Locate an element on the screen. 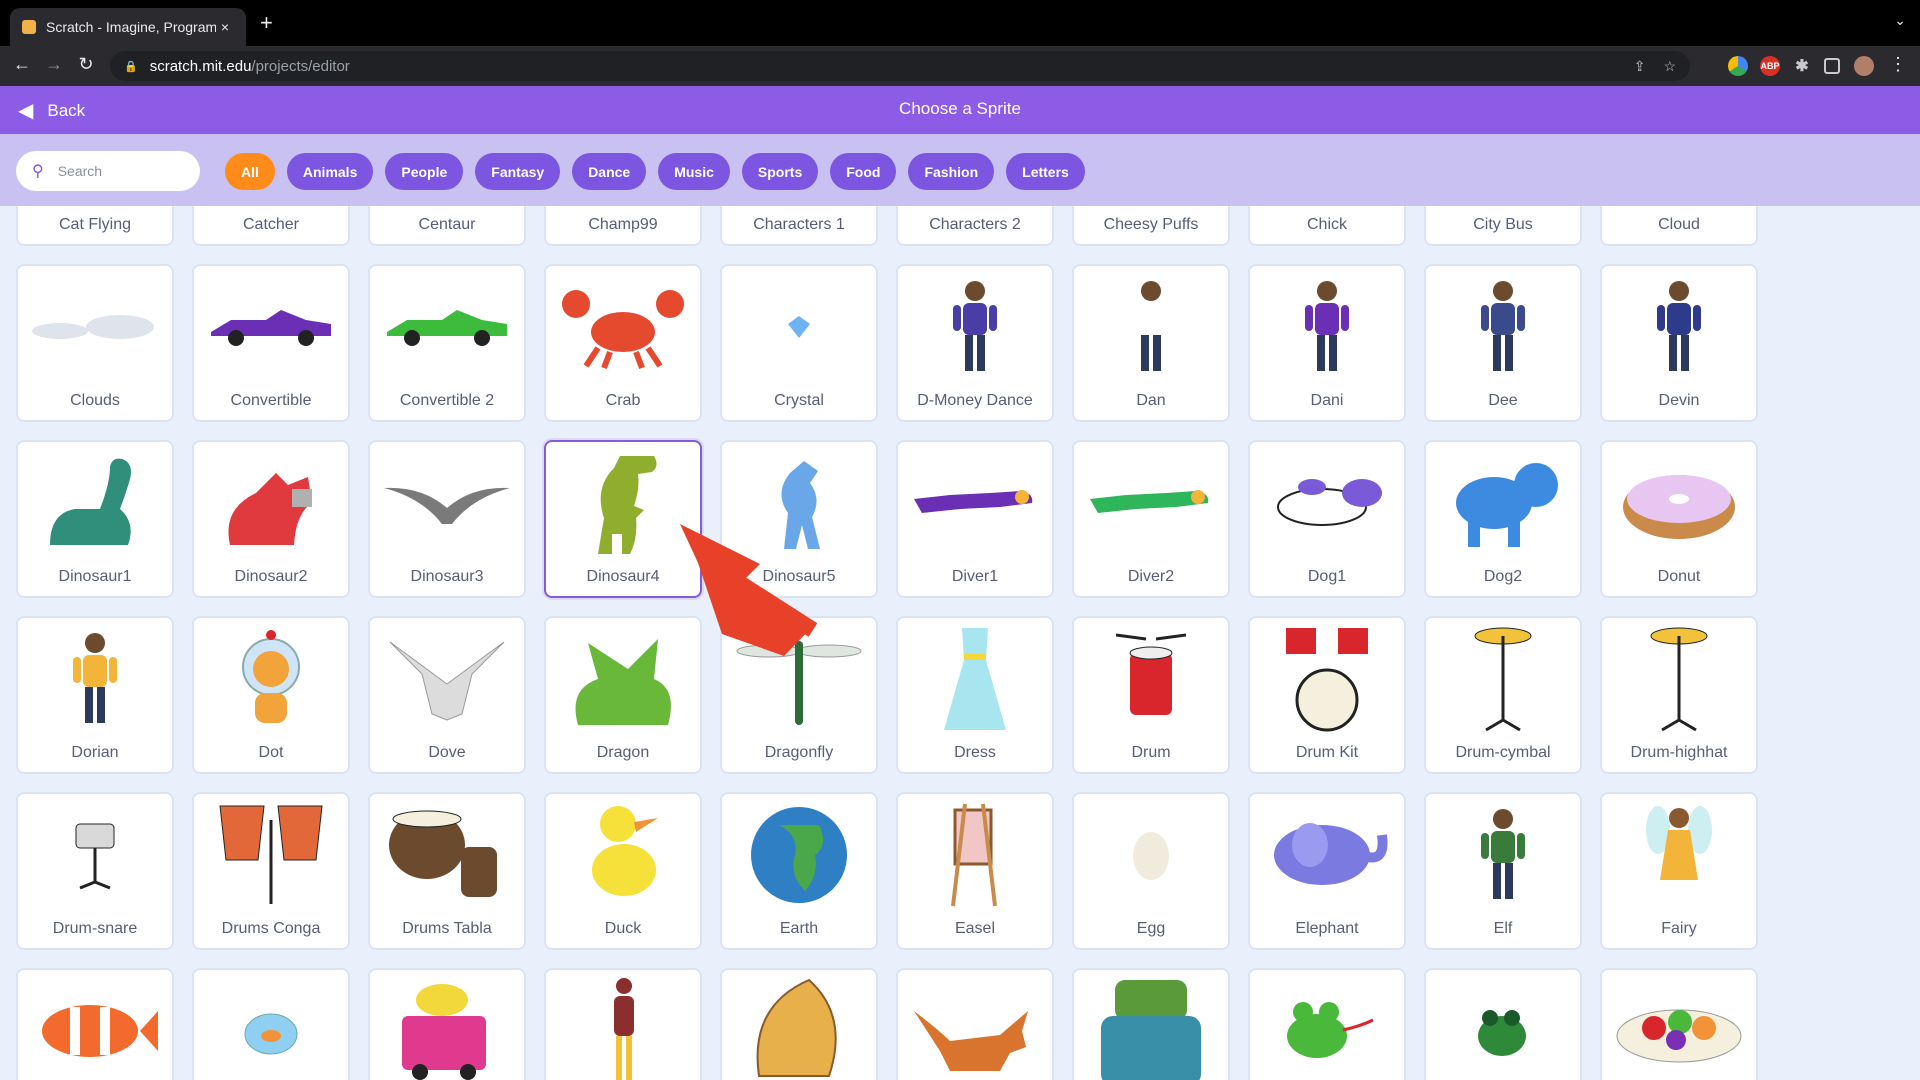 This screenshot has width=1920, height=1080. sprite-centaur: Centaur is located at coordinates (447, 226).